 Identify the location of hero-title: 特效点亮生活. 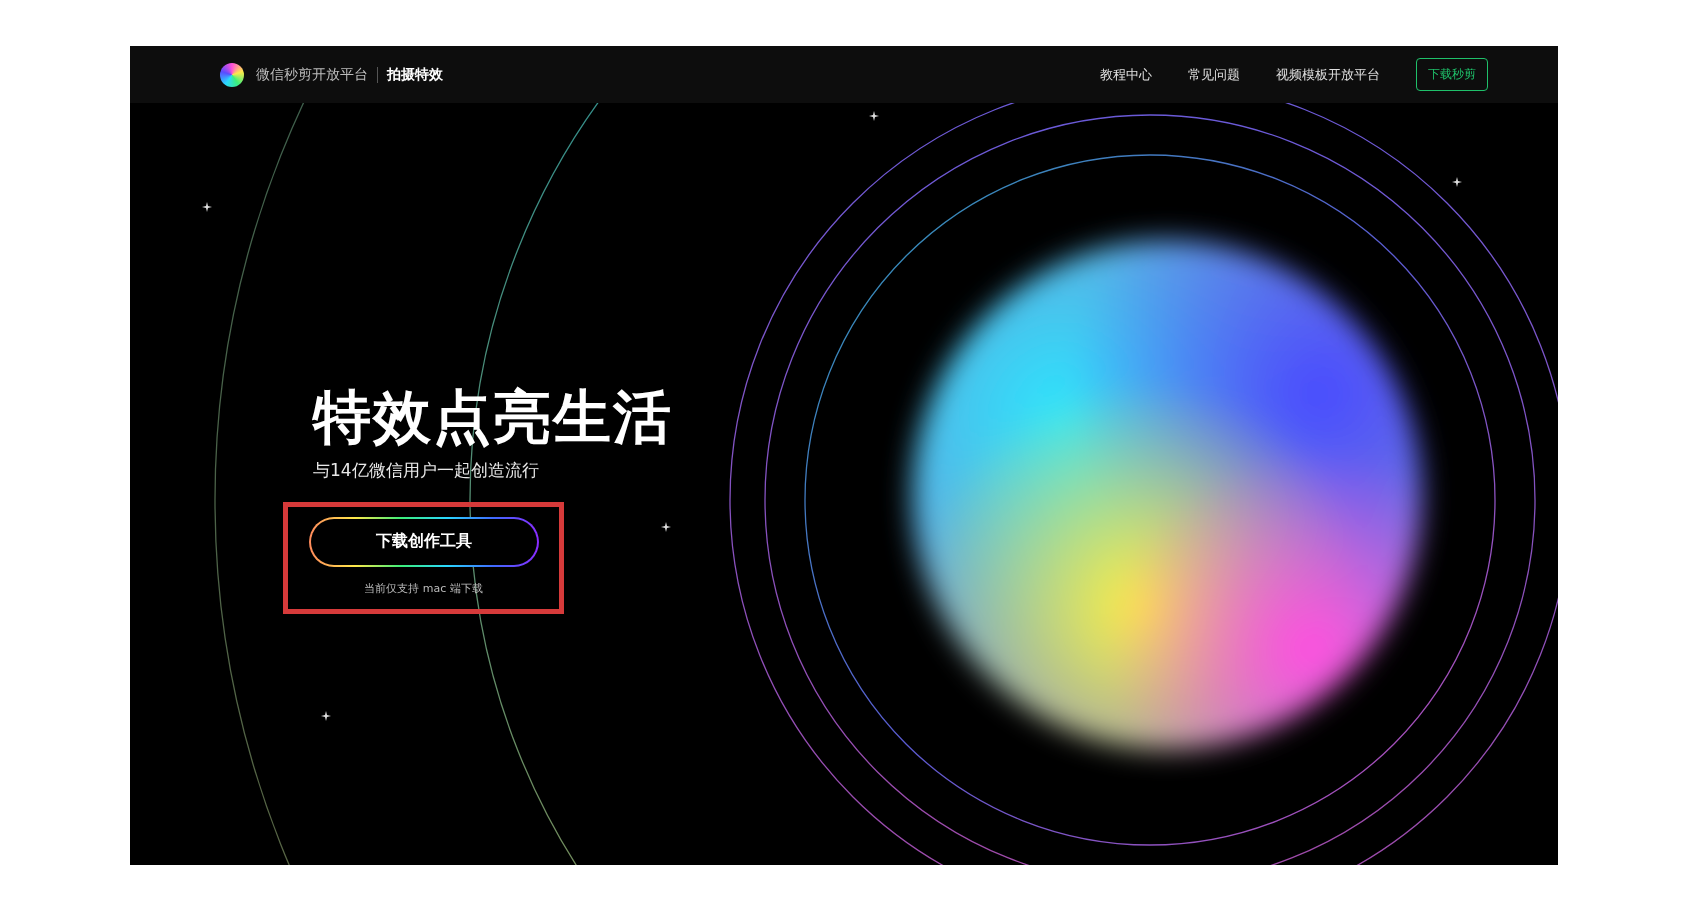
(493, 418).